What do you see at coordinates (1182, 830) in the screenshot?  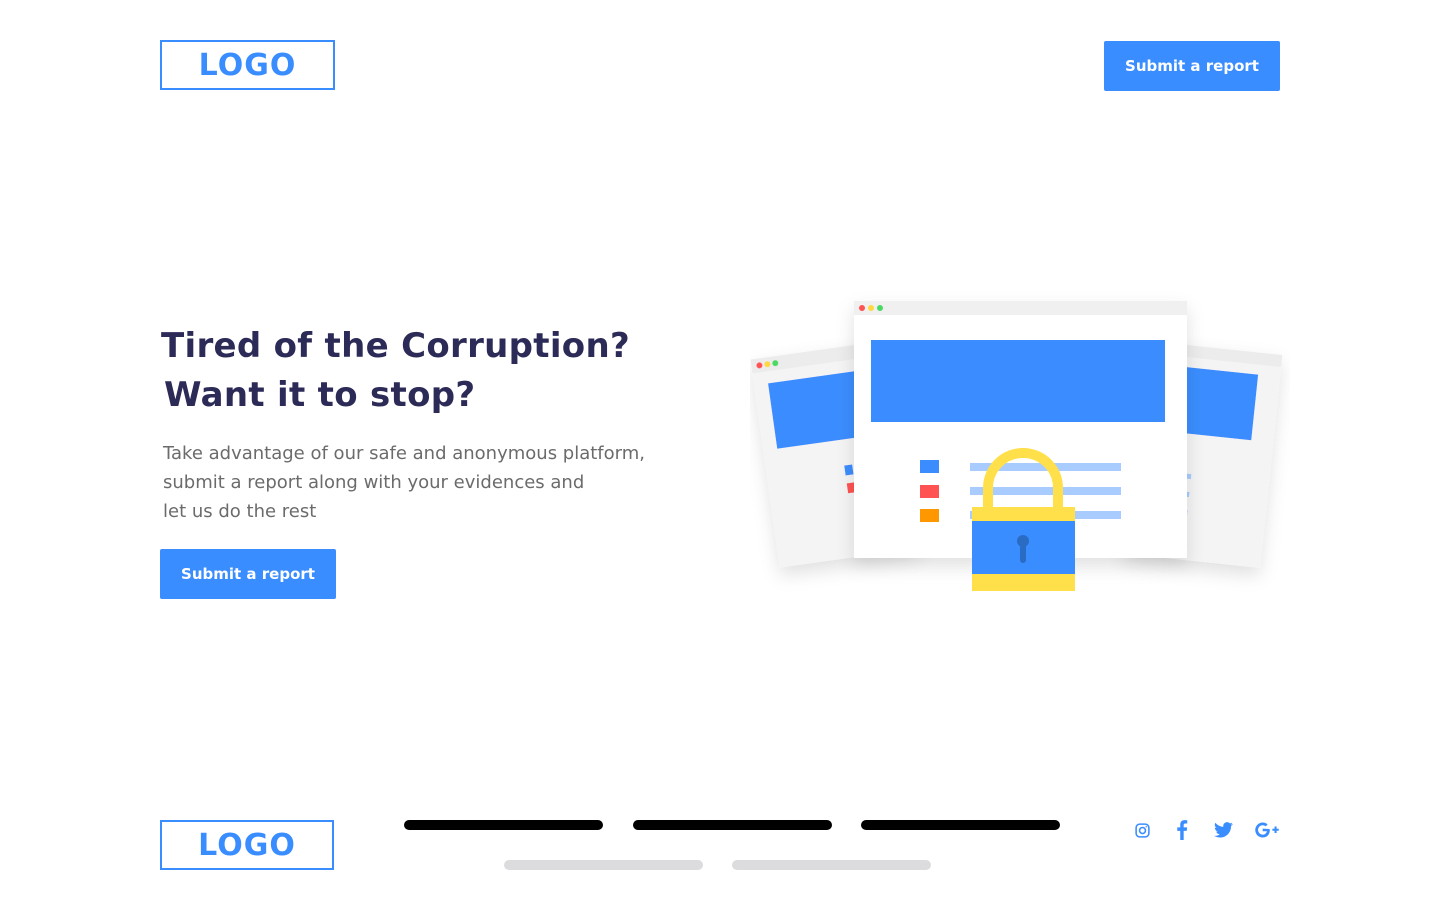 I see `facebook-icon` at bounding box center [1182, 830].